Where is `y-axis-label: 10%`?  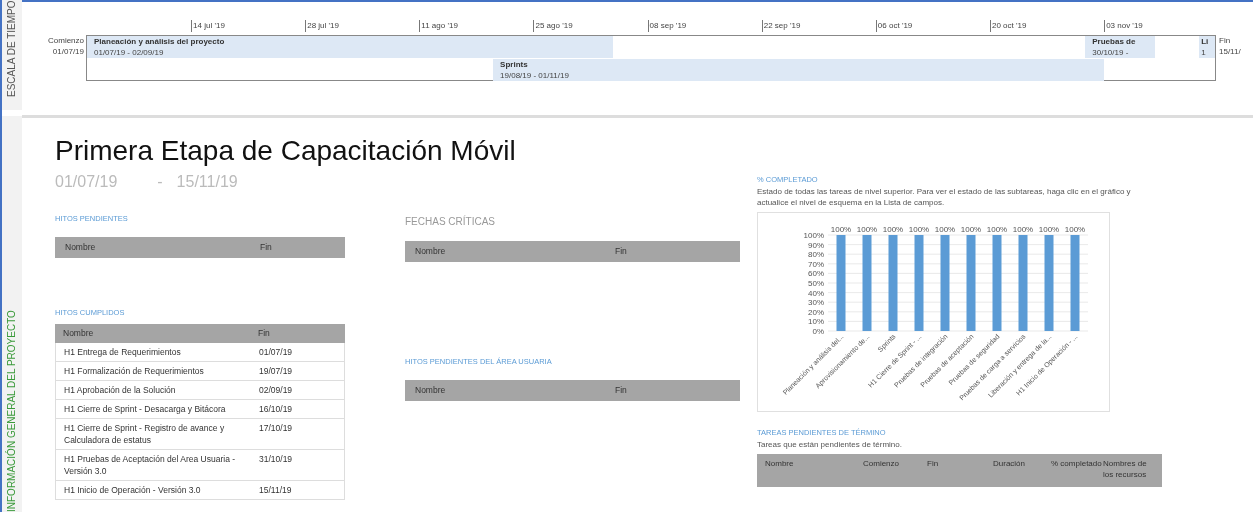
y-axis-label: 10% is located at coordinates (816, 322).